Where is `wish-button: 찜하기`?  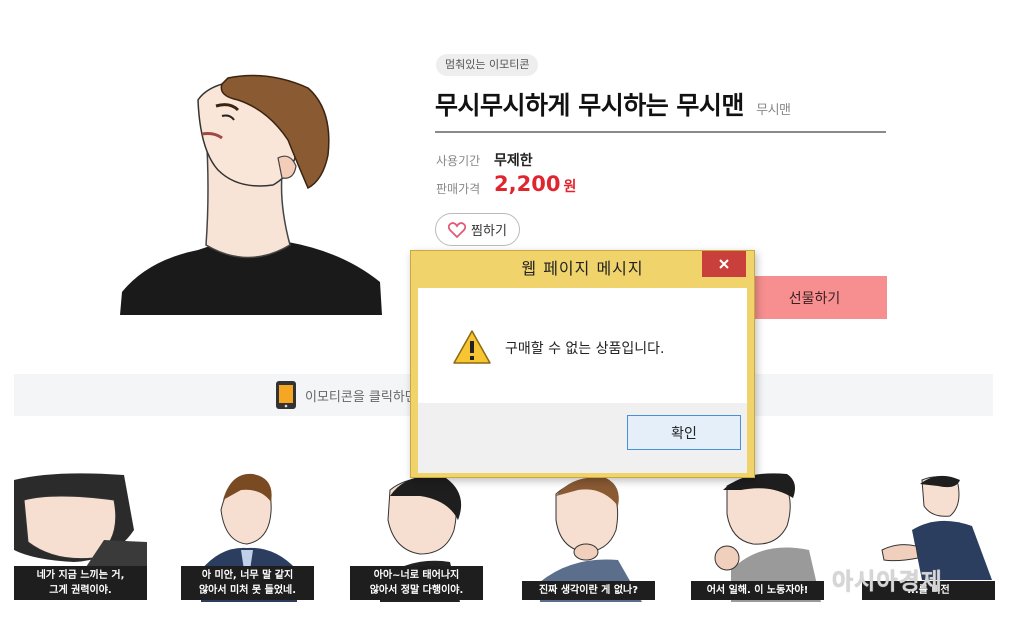 wish-button: 찜하기 is located at coordinates (477, 229).